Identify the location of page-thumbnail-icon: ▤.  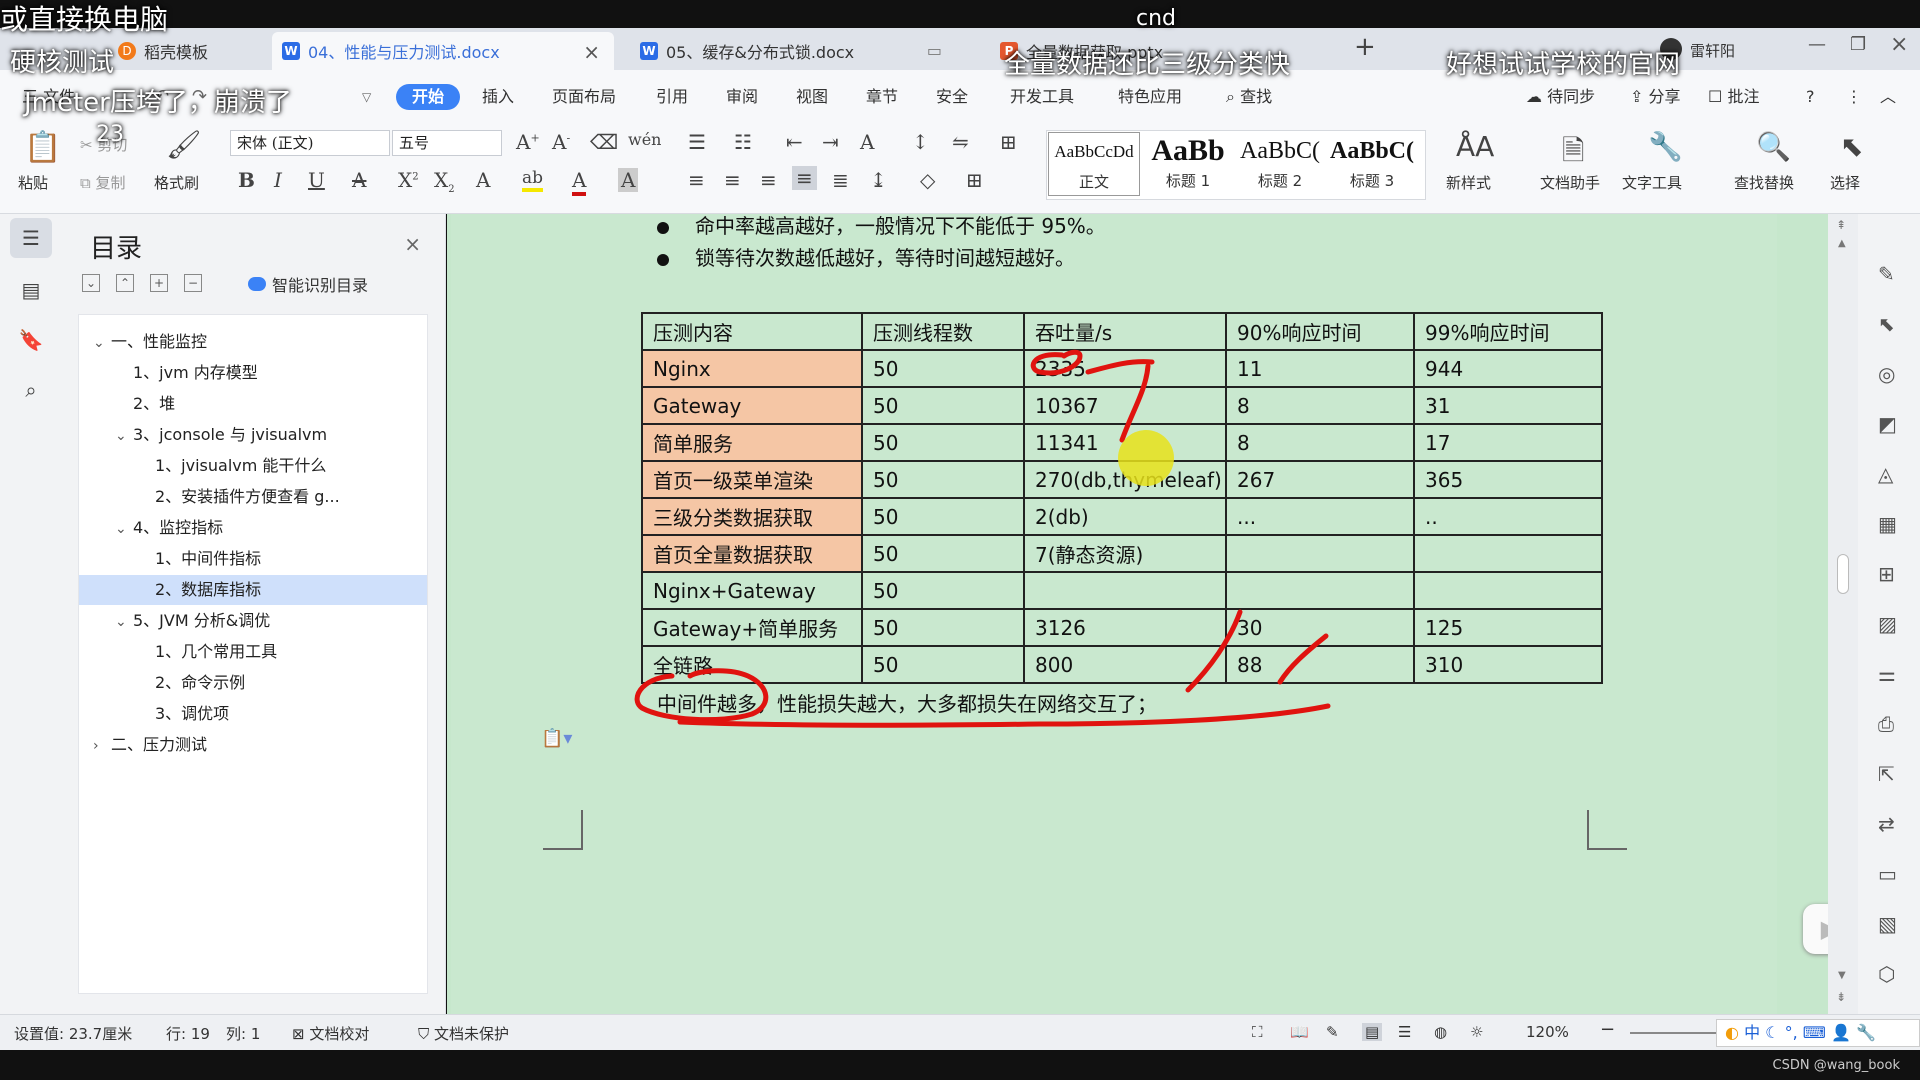
(31, 290).